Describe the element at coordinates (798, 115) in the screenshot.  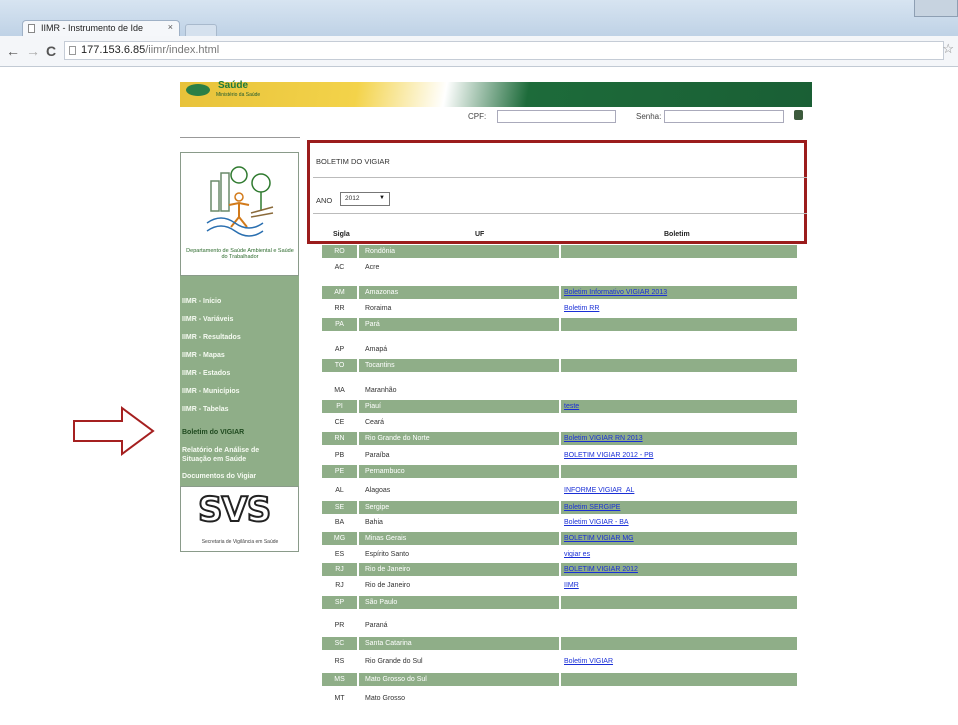
I see `login-button` at that location.